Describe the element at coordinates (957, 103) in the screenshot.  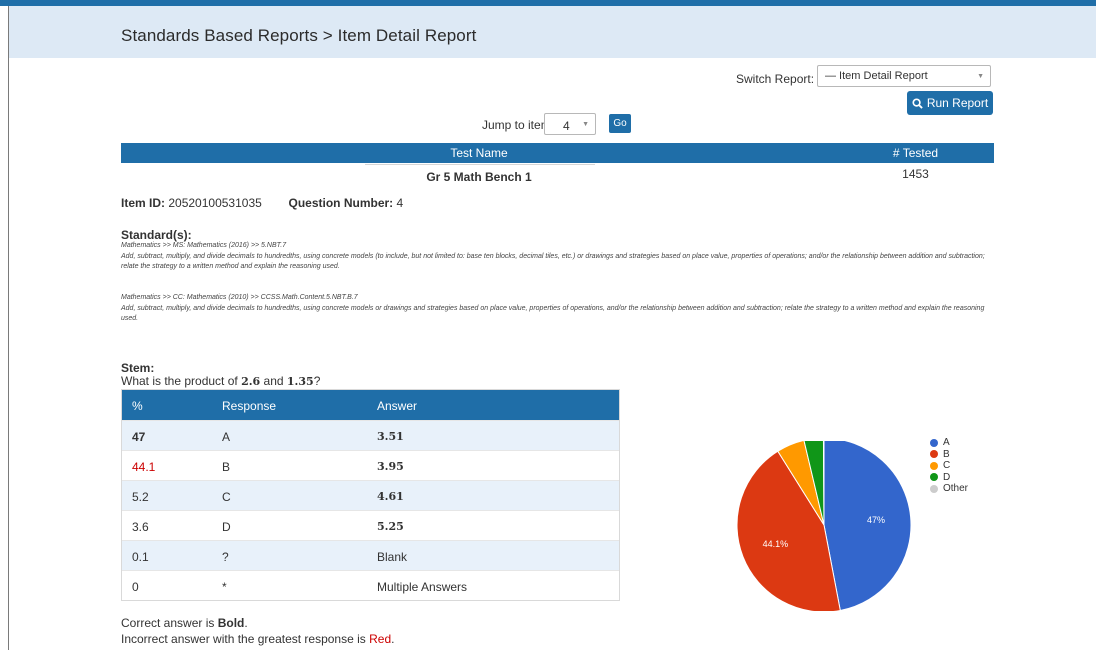
I see `run-report-label: Run Report` at that location.